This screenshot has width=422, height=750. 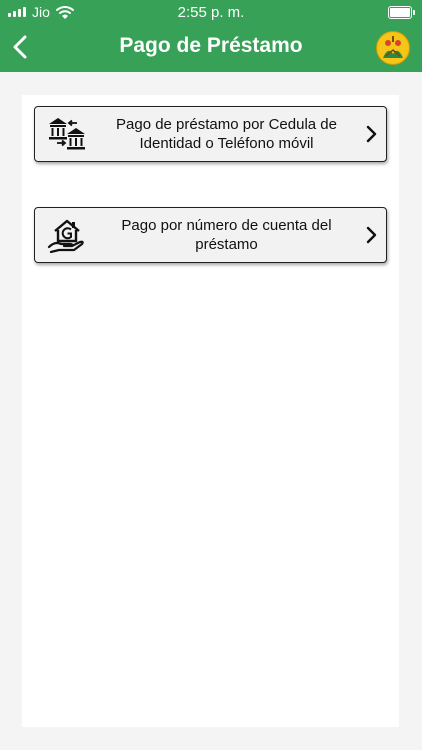 I want to click on hand-house-icon, so click(x=65, y=236).